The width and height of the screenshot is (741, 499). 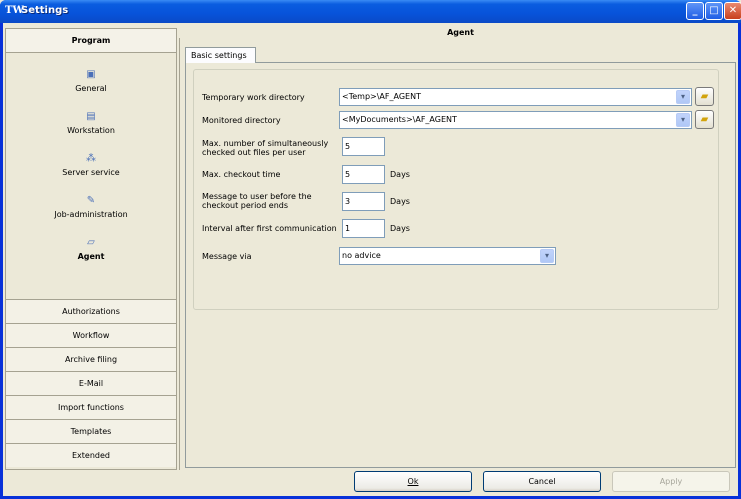 I want to click on app-icon: TW, so click(x=14, y=10).